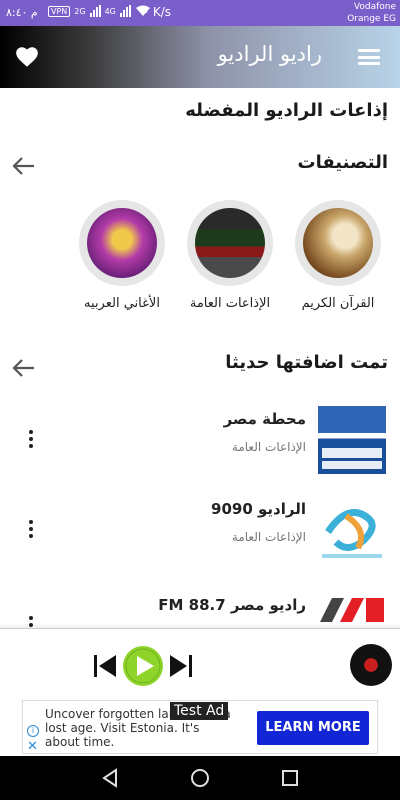  Describe the element at coordinates (338, 303) in the screenshot. I see `category-label: القرآن الكريم` at that location.